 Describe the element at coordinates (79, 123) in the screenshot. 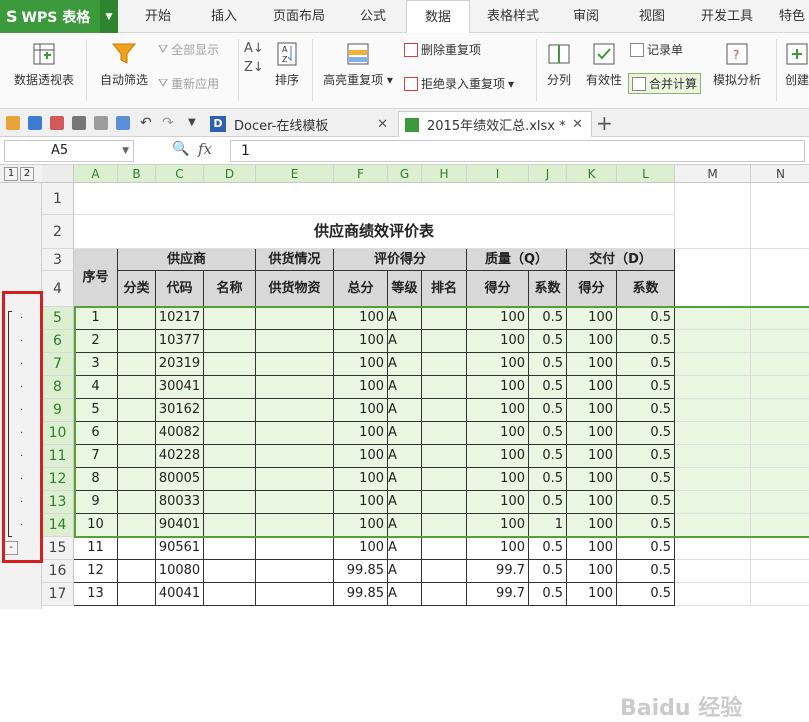

I see `print-icon` at that location.